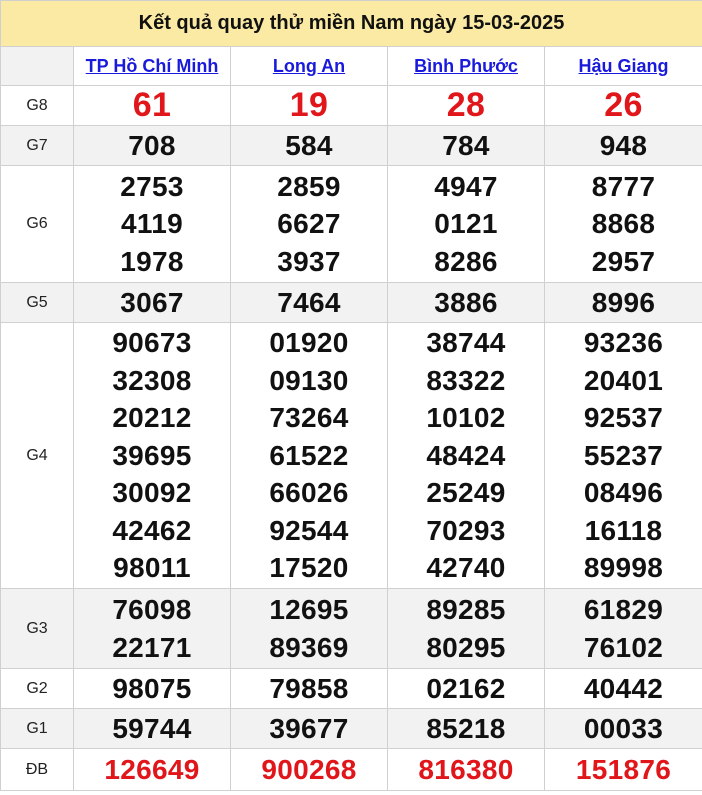 The image size is (702, 795). Describe the element at coordinates (152, 530) in the screenshot. I see `prize-number: 42462` at that location.